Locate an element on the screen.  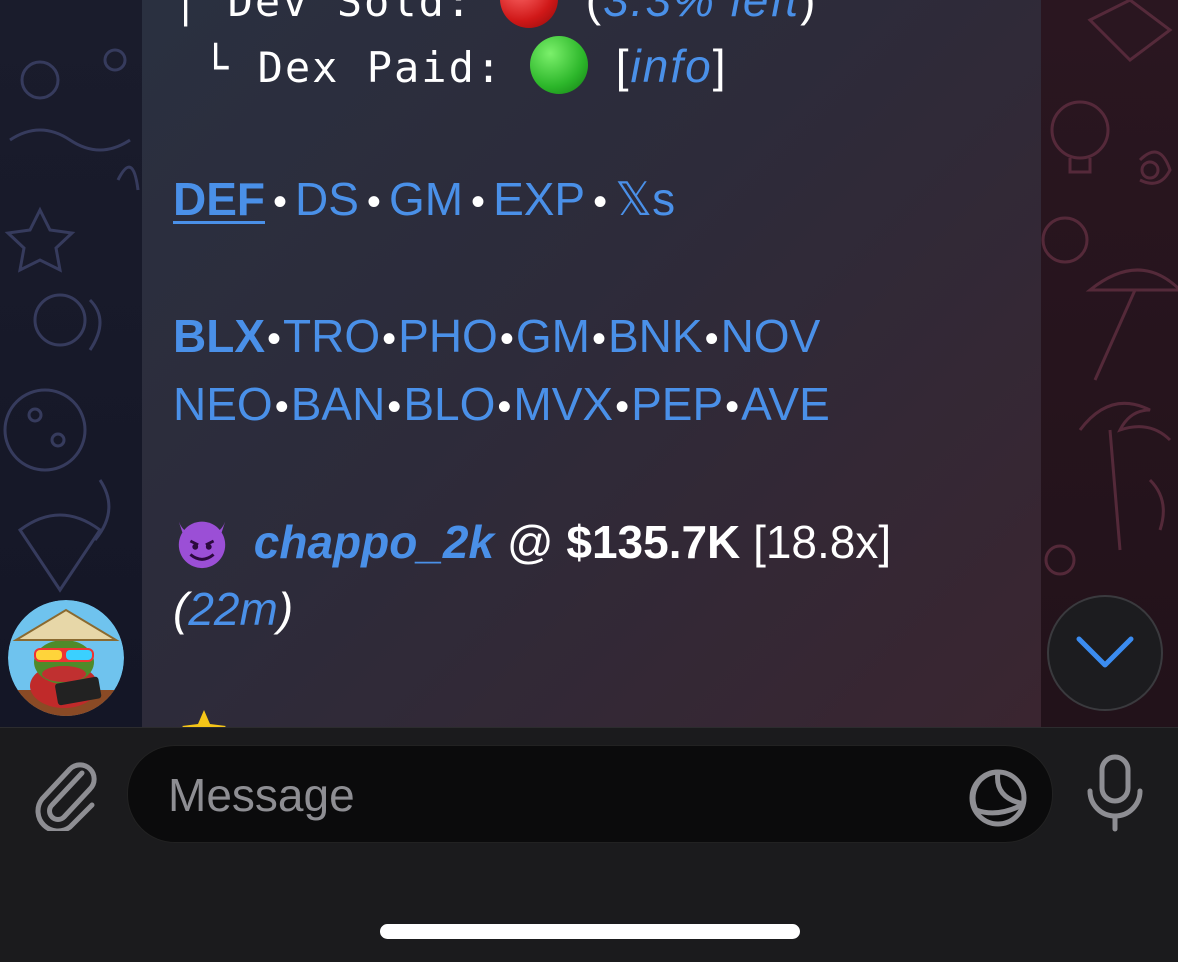
link-def: DEF is located at coordinates (219, 199).